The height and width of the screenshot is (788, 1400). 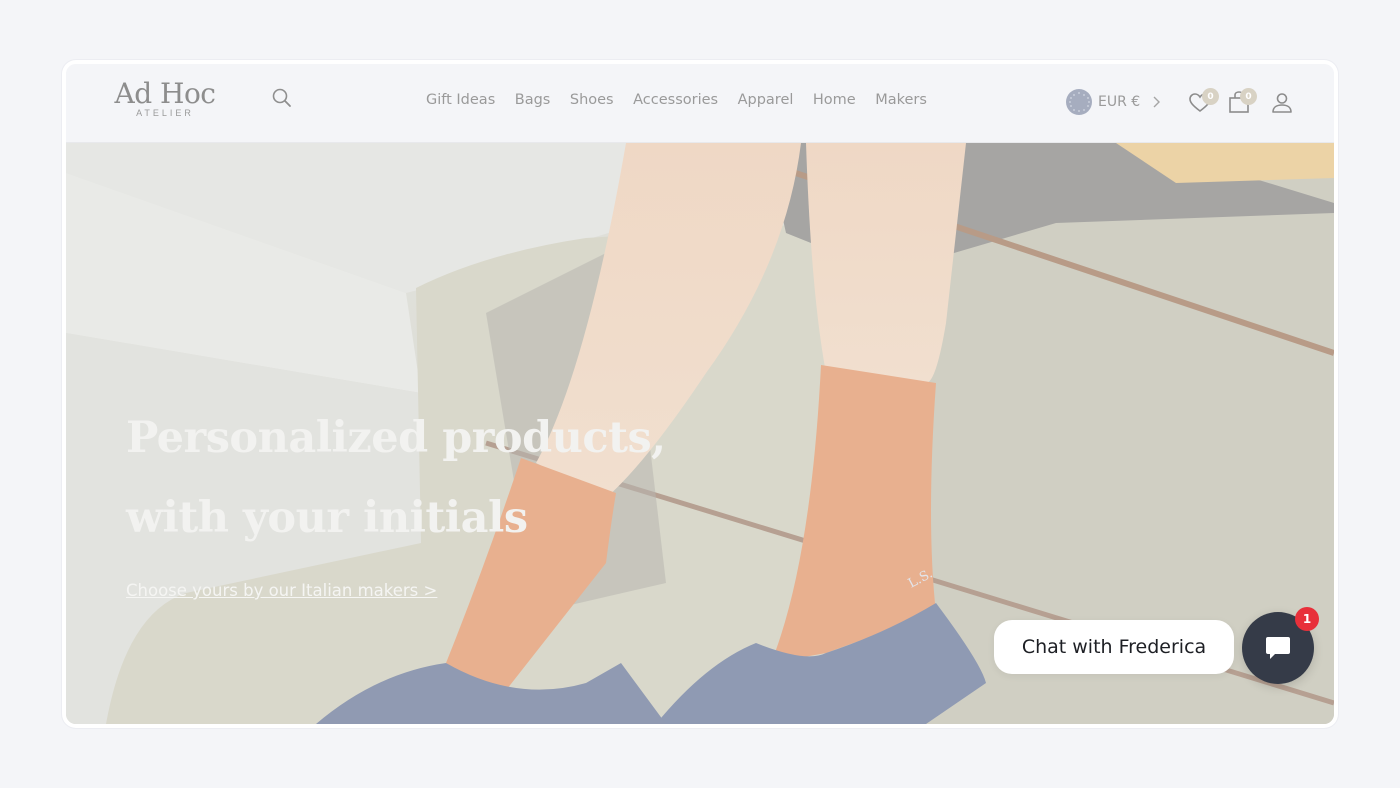 What do you see at coordinates (1278, 648) in the screenshot?
I see `chat-bubble-icon` at bounding box center [1278, 648].